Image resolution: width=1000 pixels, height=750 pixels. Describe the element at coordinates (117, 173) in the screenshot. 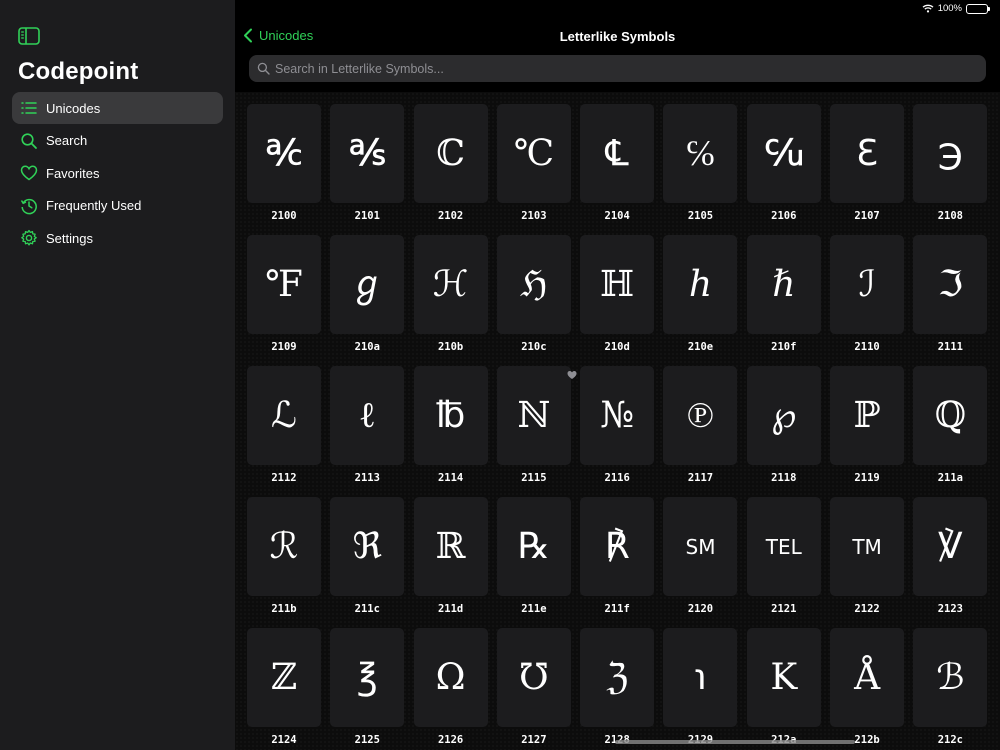

I see `sidebar-item-favorites: Favorites` at that location.